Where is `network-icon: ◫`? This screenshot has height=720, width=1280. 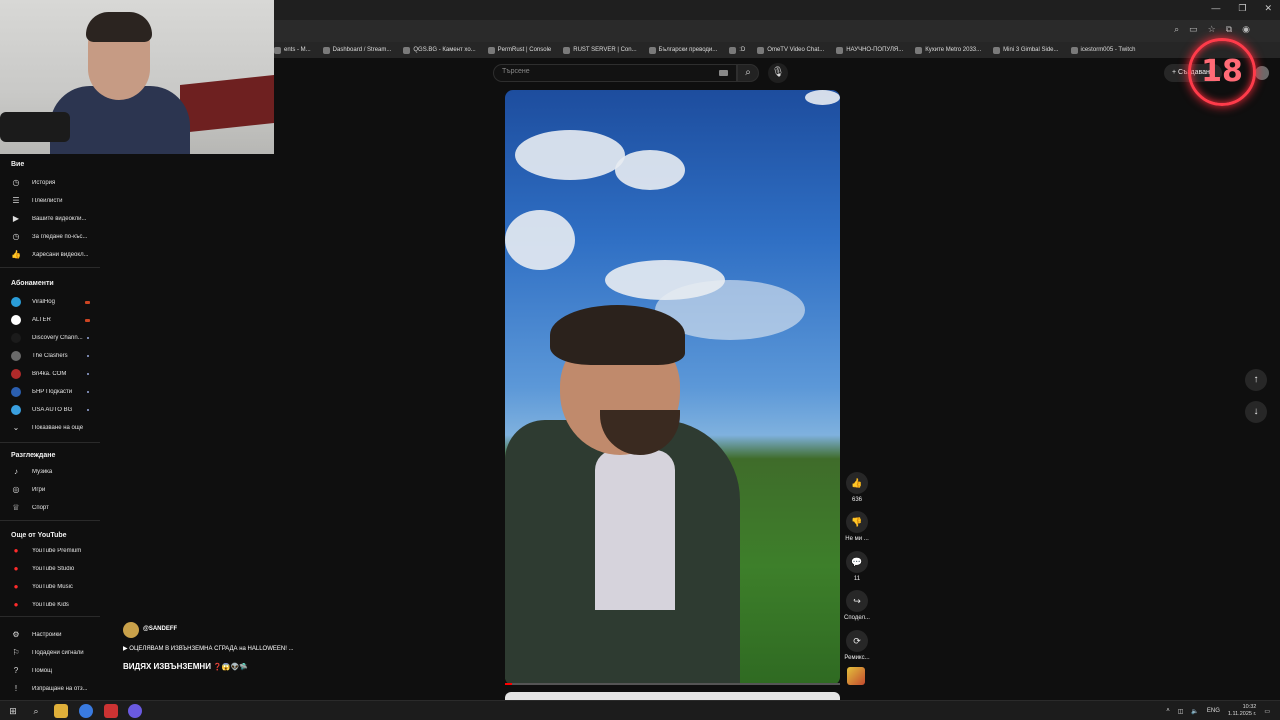 network-icon: ◫ is located at coordinates (1181, 711).